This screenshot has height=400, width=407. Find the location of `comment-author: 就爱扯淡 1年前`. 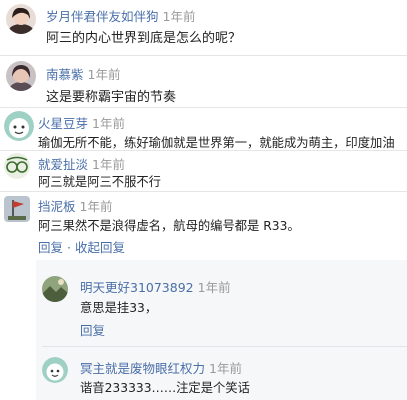

comment-author: 就爱扯淡 1年前 is located at coordinates (81, 163).